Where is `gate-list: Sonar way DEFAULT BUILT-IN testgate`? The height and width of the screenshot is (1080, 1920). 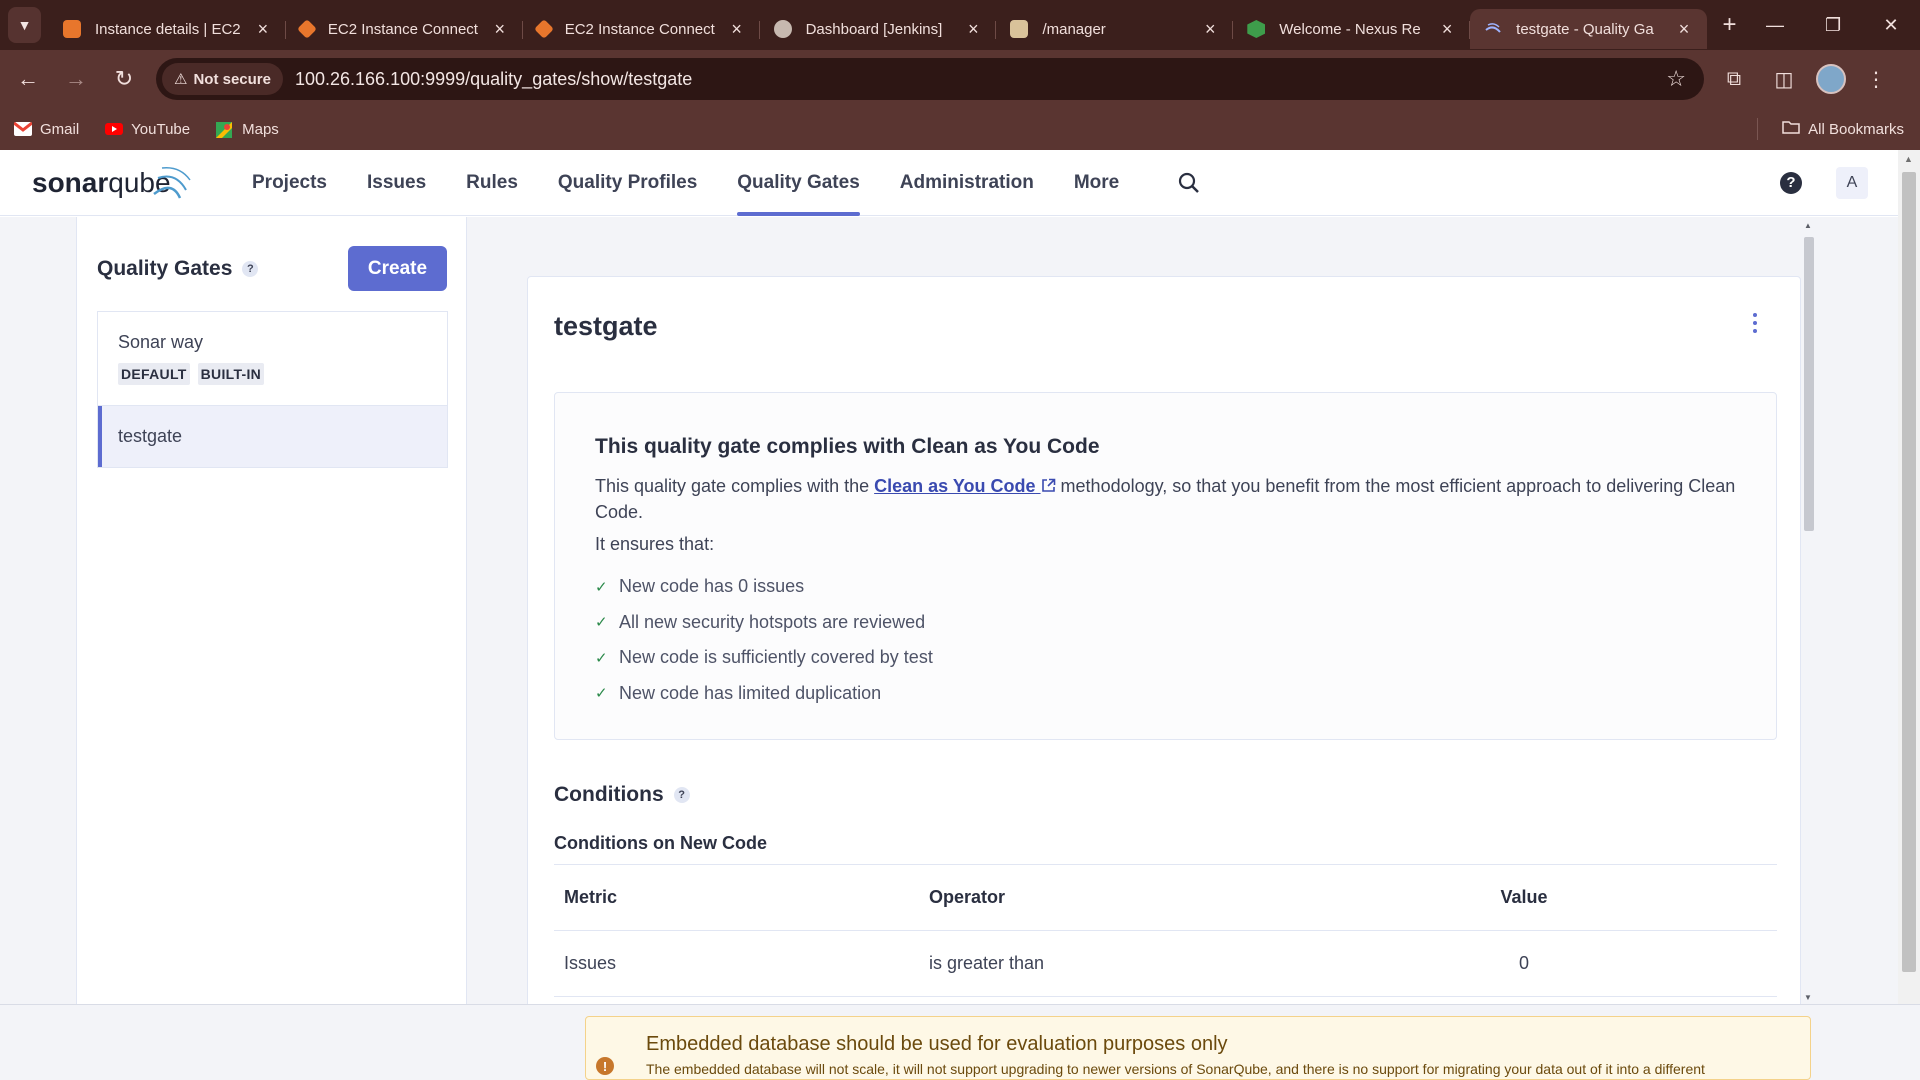
gate-list: Sonar way DEFAULT BUILT-IN testgate is located at coordinates (272, 389).